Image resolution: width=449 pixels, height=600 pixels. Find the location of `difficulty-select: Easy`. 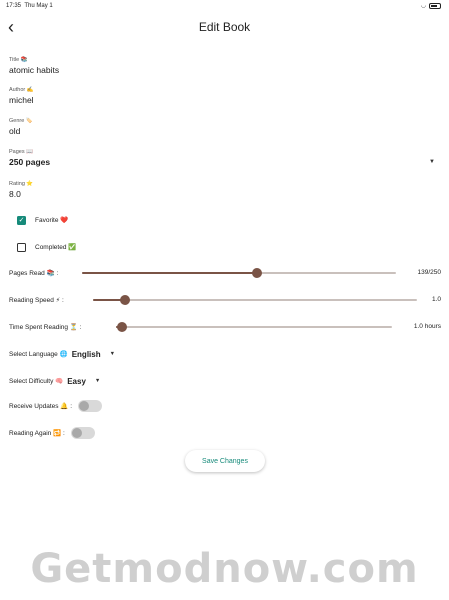

difficulty-select: Easy is located at coordinates (76, 381).